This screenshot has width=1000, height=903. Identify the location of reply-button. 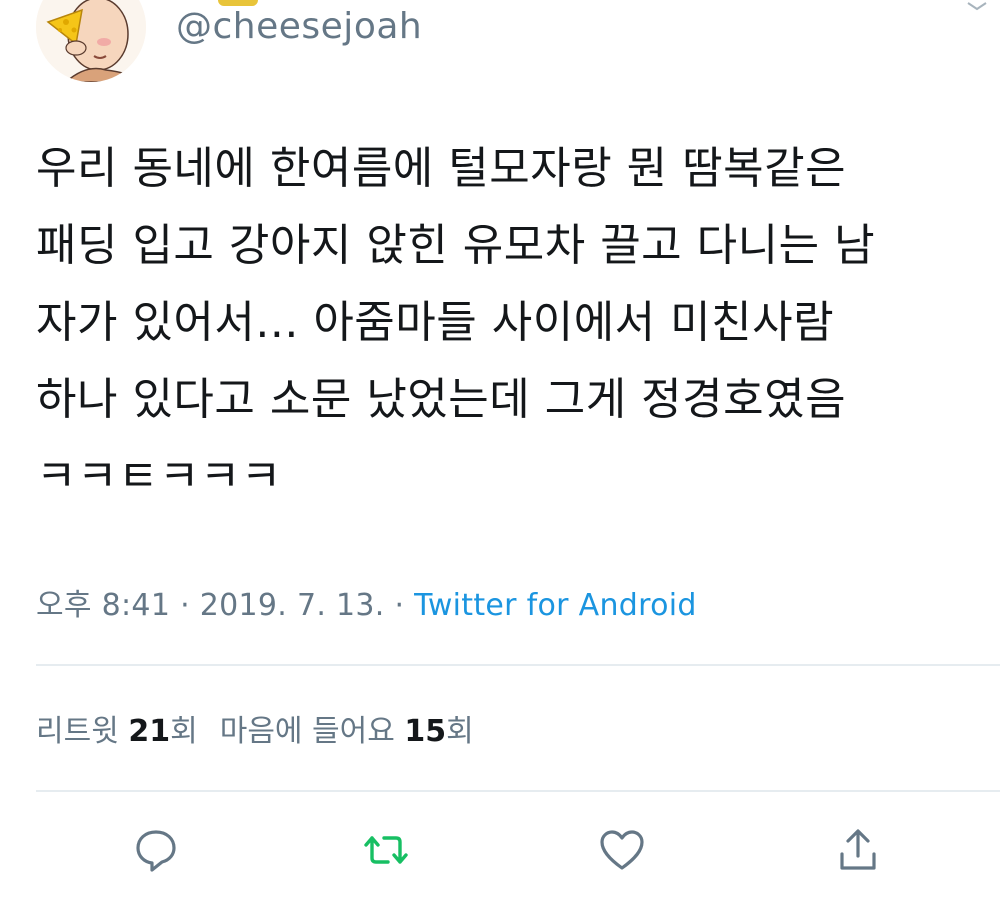
(156, 850).